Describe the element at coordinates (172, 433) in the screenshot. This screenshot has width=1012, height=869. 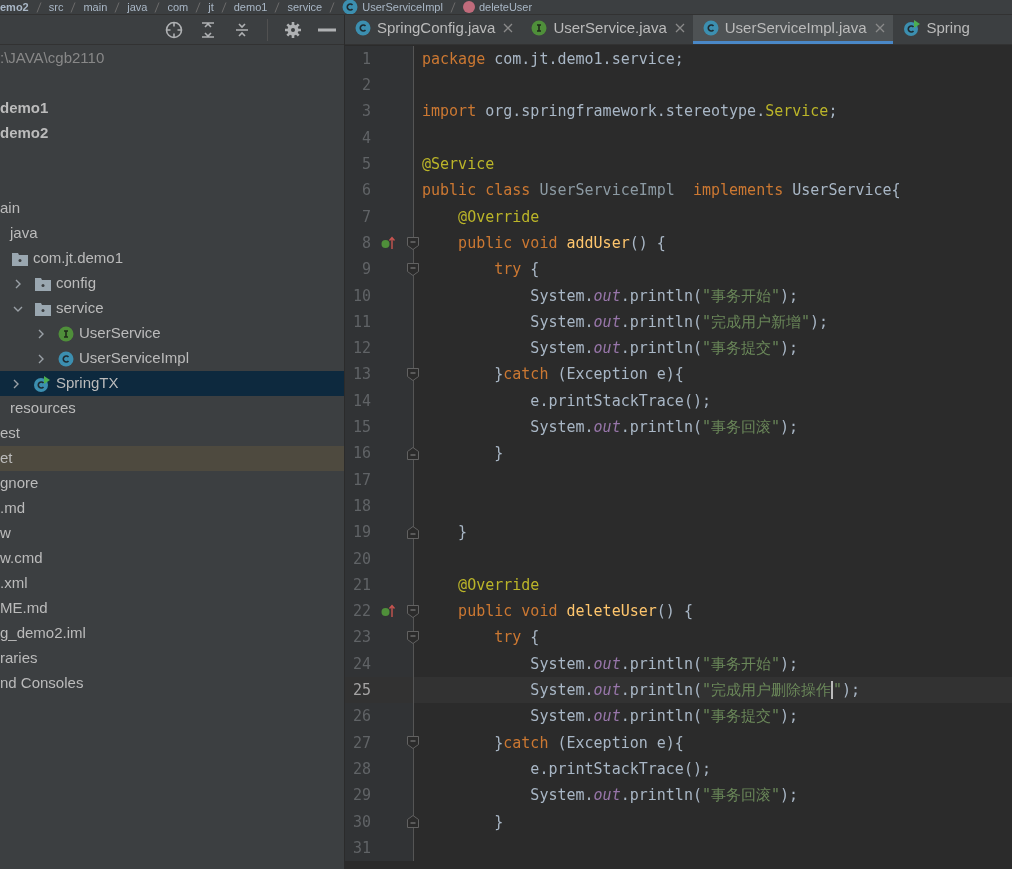
I see `tree-item: est` at that location.